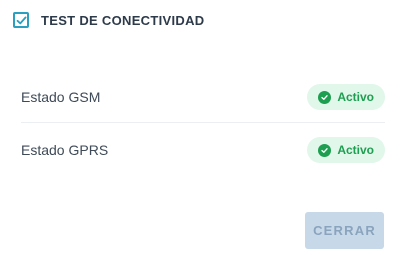 The width and height of the screenshot is (406, 255). I want to click on connectivity-checkbox, so click(21, 20).